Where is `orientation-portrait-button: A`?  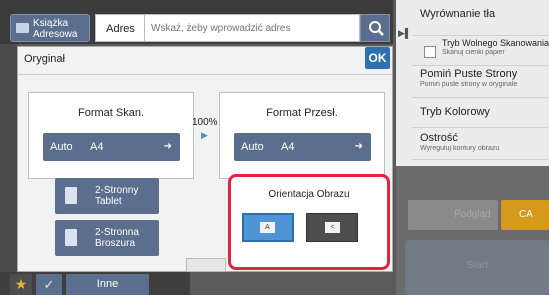 orientation-portrait-button: A is located at coordinates (268, 227).